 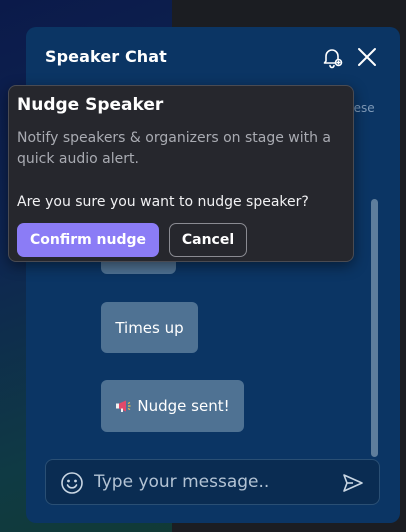 I want to click on popover-question: Are you sure you want to nudge speaker?, so click(x=163, y=202).